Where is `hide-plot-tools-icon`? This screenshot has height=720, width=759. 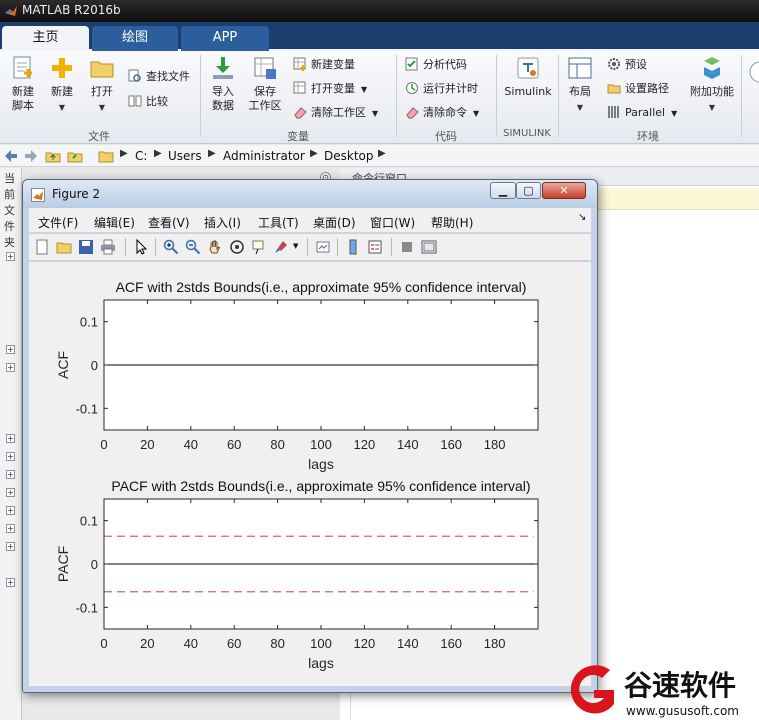
hide-plot-tools-icon is located at coordinates (407, 247).